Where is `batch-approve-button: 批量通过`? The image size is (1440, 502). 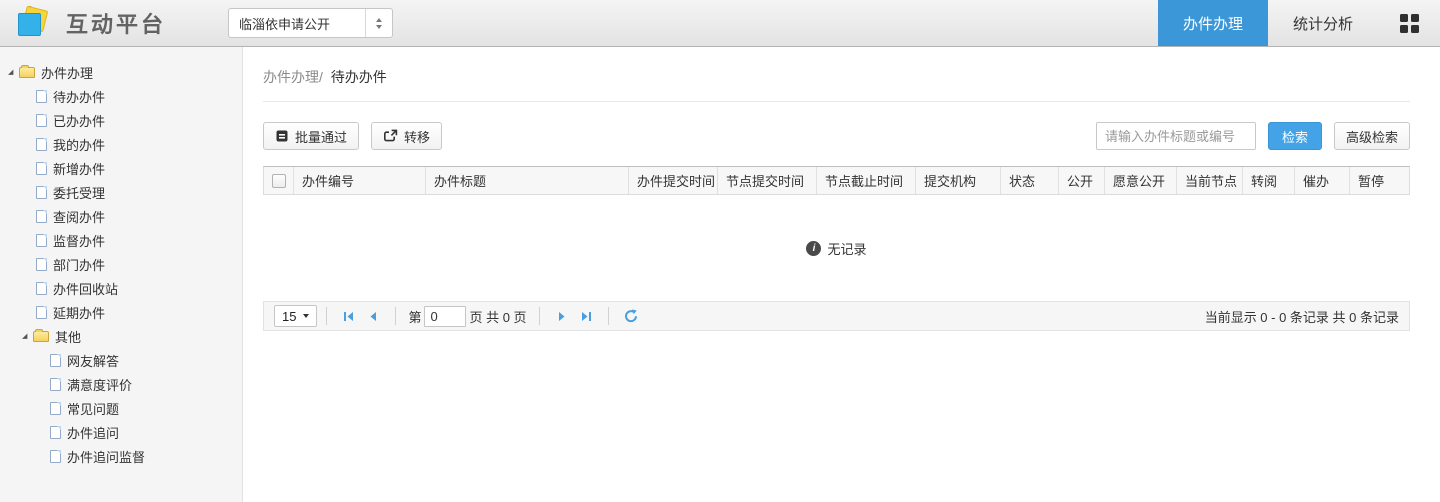
batch-approve-button: 批量通过 is located at coordinates (311, 136).